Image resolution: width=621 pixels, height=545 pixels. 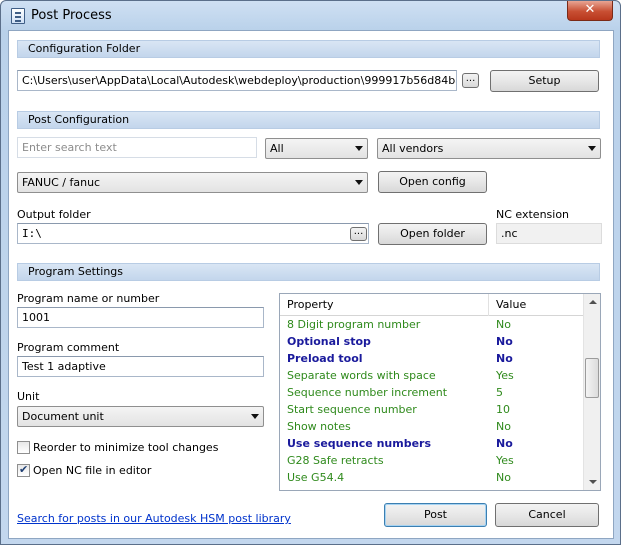 What do you see at coordinates (63, 416) in the screenshot?
I see `unit-select-value: Document unit` at bounding box center [63, 416].